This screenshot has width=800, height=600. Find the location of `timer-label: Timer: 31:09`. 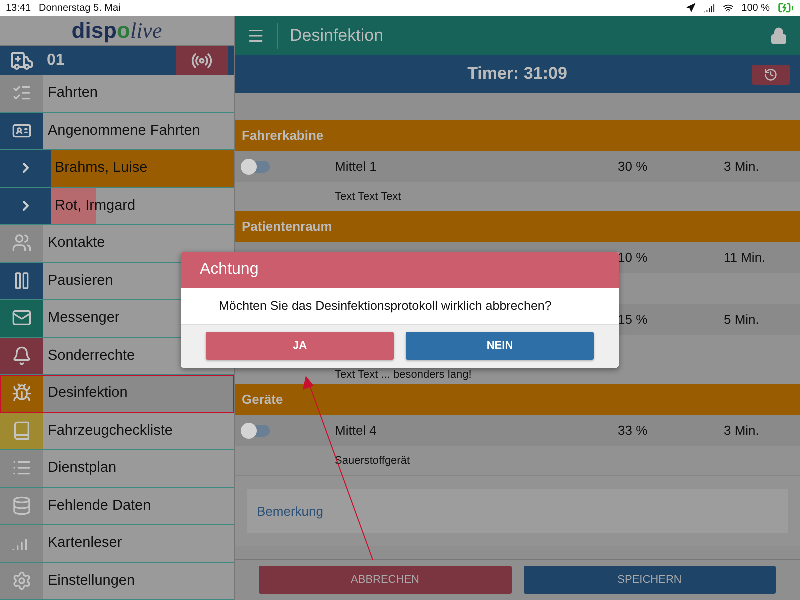

timer-label: Timer: 31:09 is located at coordinates (518, 74).